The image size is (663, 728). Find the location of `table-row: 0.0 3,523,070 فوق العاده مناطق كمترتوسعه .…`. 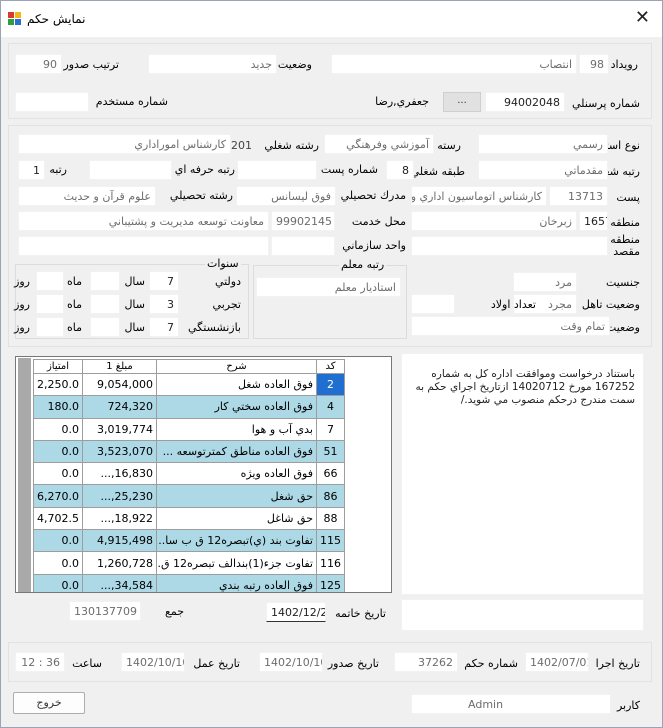

table-row: 0.0 3,523,070 فوق العاده مناطق كمترتوسعه .… is located at coordinates (189, 451).